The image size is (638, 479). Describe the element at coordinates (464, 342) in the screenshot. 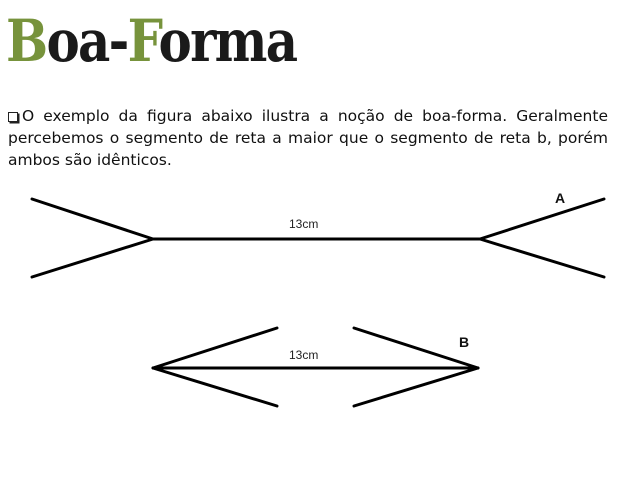

I see `segment-b-letter: B` at that location.